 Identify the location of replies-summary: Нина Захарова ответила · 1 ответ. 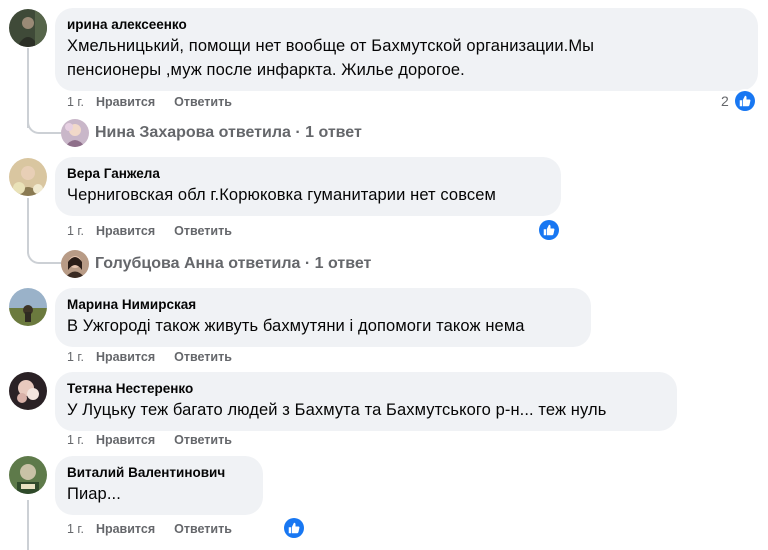
(211, 133).